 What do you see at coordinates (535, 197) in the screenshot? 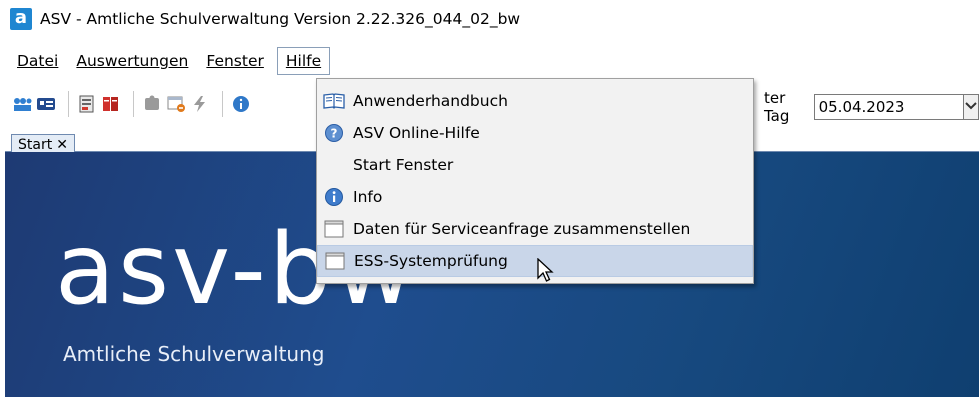
I see `menu-item-info: Info` at bounding box center [535, 197].